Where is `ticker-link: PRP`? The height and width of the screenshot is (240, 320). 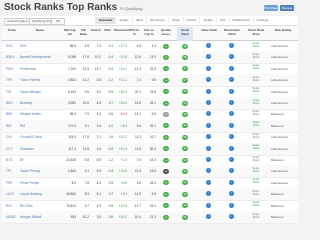
ticker-link: PRP is located at coordinates (12, 183).